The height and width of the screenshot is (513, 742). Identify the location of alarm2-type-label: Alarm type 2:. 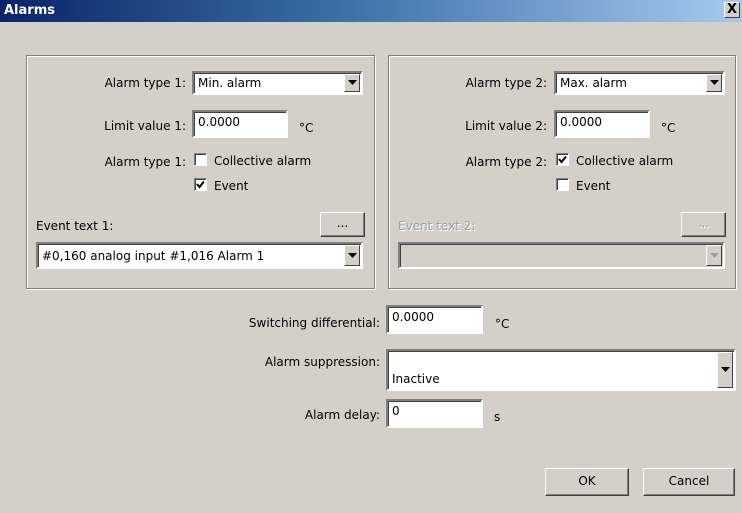
(506, 83).